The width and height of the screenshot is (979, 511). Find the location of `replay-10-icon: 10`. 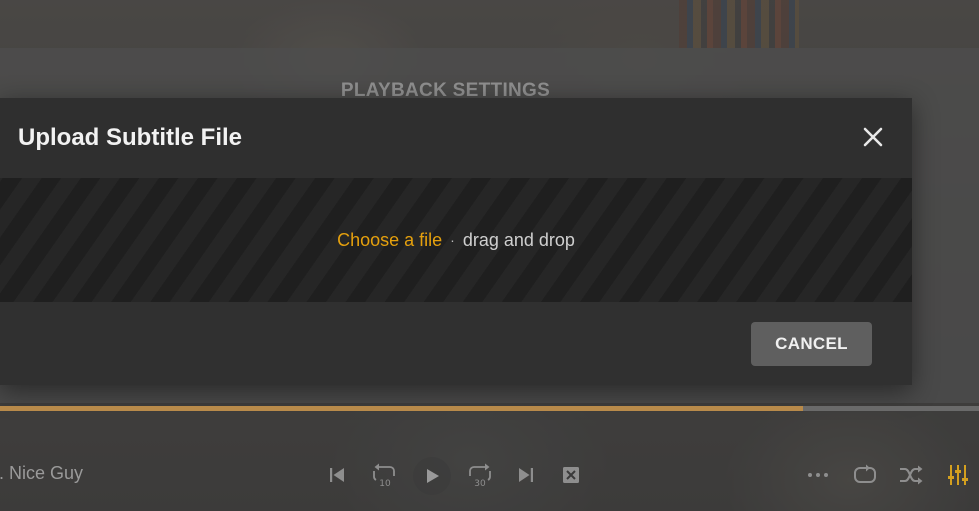

replay-10-icon: 10 is located at coordinates (384, 475).